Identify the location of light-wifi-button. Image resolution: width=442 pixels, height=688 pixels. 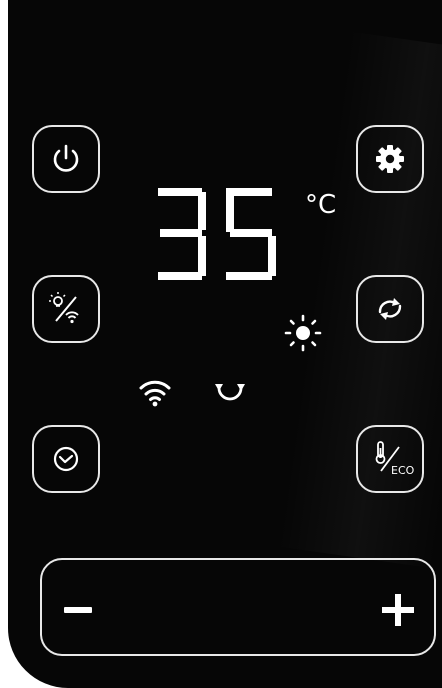
(66, 309).